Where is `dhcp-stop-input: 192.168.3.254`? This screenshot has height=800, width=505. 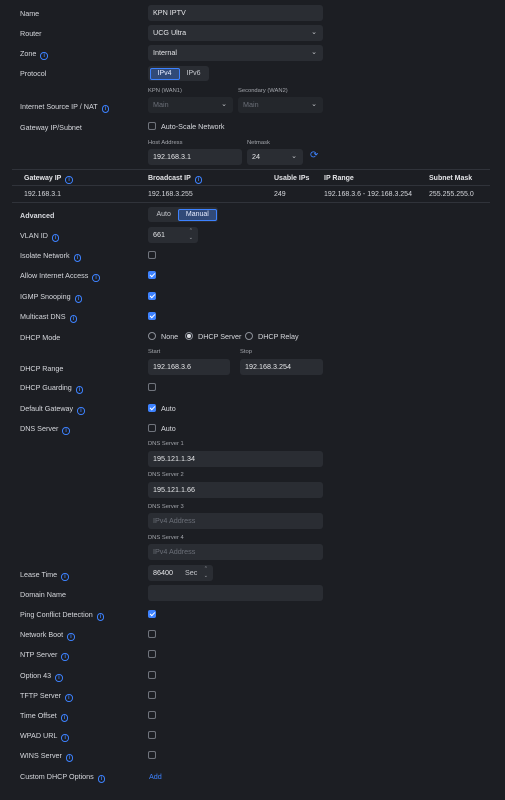 dhcp-stop-input: 192.168.3.254 is located at coordinates (281, 367).